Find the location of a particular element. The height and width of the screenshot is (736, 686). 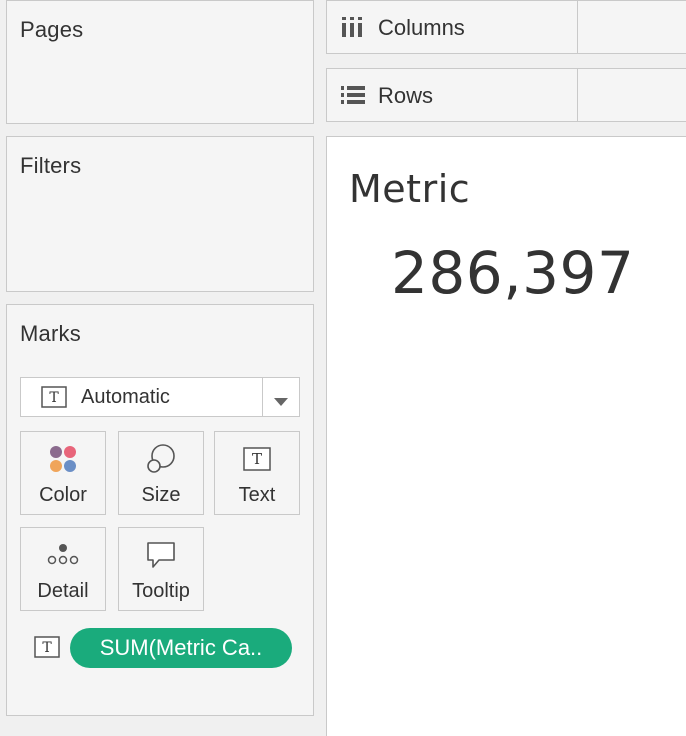

marks-field-row: T SUM(Metric Ca.. is located at coordinates (160, 648).